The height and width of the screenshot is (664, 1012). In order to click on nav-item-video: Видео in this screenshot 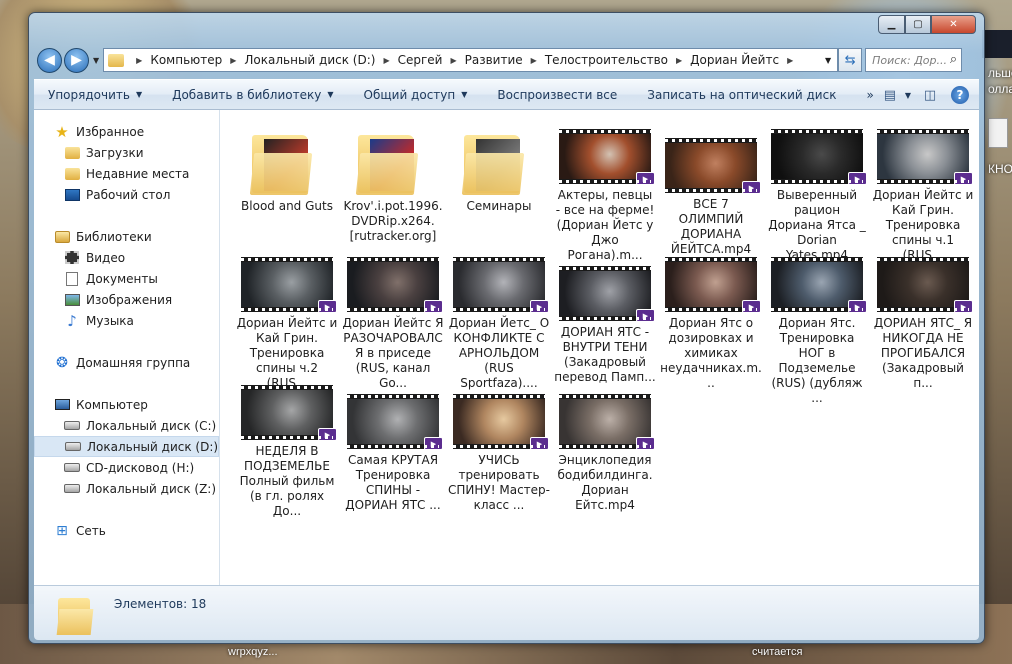, I will do `click(126, 257)`.